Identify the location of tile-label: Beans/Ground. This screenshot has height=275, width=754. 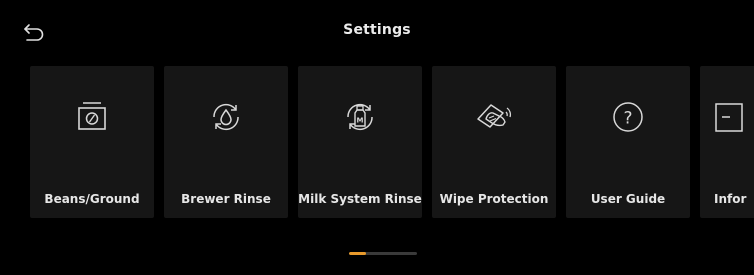
(92, 199).